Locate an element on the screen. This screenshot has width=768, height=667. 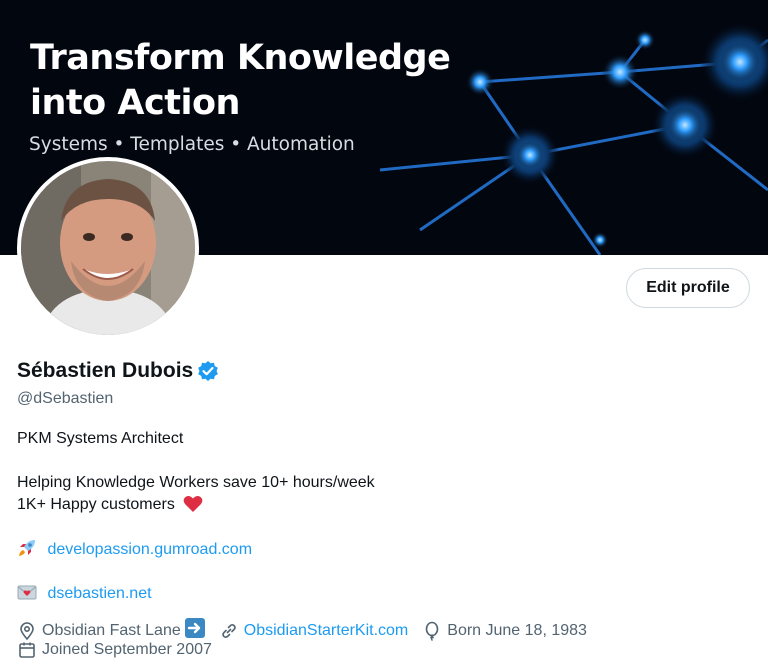
name-row: Sébastien Dubois is located at coordinates (118, 371).